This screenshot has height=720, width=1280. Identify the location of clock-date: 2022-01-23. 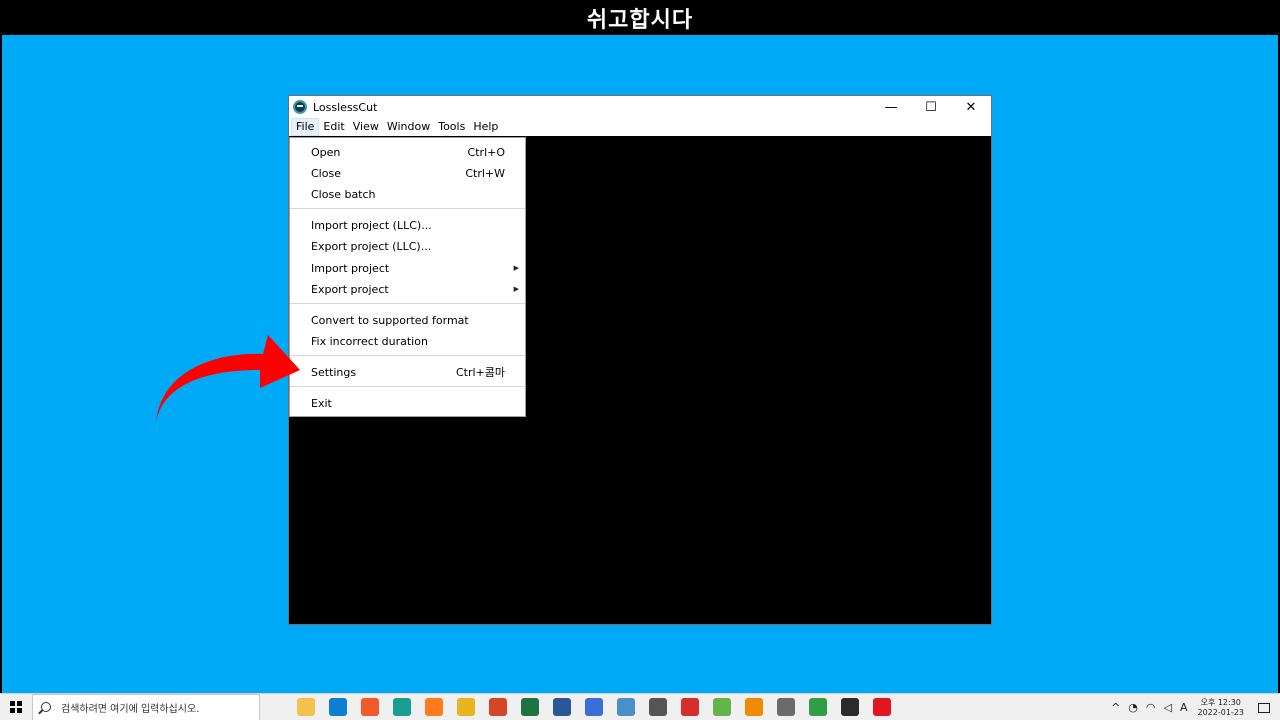
(1221, 712).